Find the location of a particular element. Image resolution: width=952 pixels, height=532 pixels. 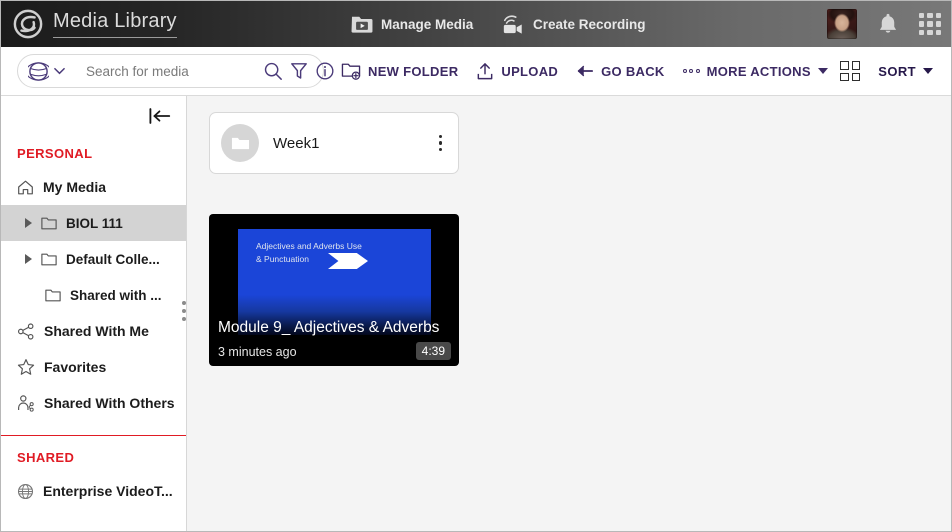

video-title: Module 9_ Adjectives & Adverbs is located at coordinates (329, 327).